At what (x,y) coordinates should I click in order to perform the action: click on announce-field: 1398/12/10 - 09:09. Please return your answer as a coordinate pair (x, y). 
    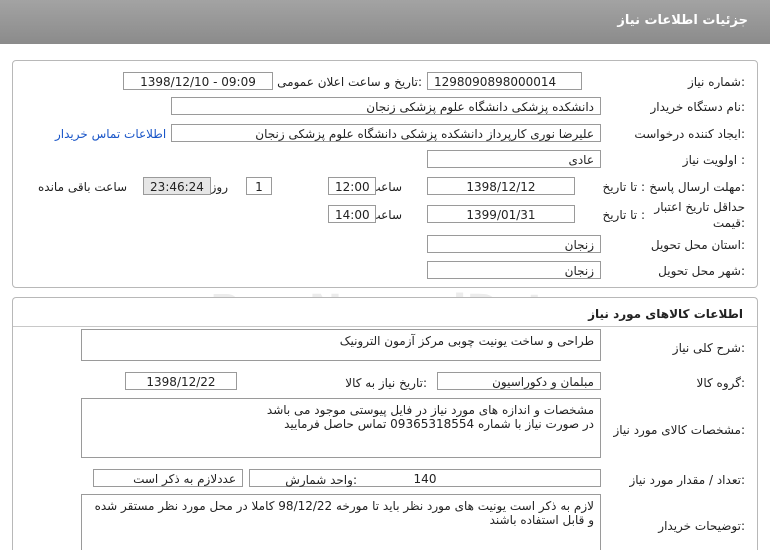
    Looking at the image, I should click on (198, 81).